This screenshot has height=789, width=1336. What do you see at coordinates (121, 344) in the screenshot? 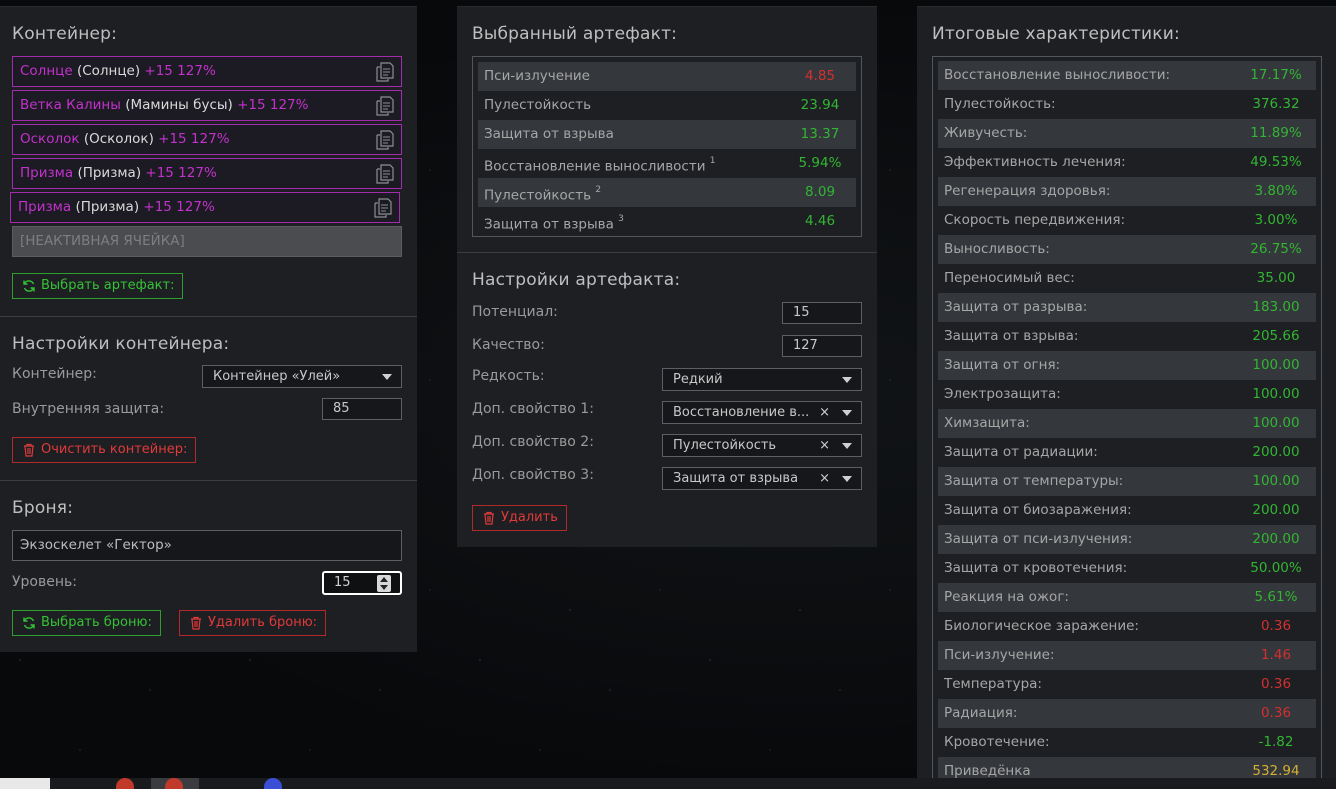
I see `container-settings-title: Настройки контейнера:` at bounding box center [121, 344].